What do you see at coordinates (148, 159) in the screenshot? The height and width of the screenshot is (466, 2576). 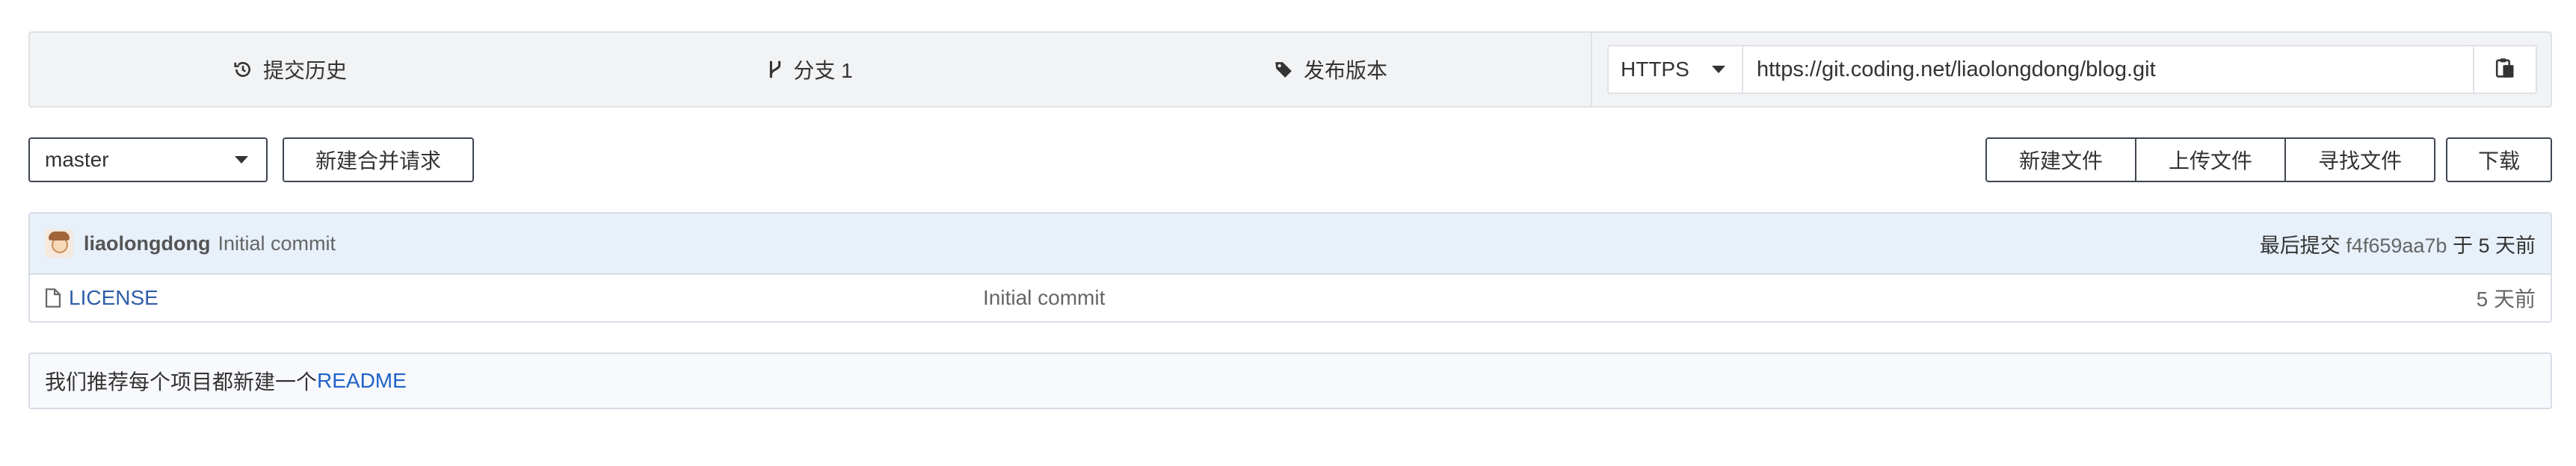 I see `branch-select: master` at bounding box center [148, 159].